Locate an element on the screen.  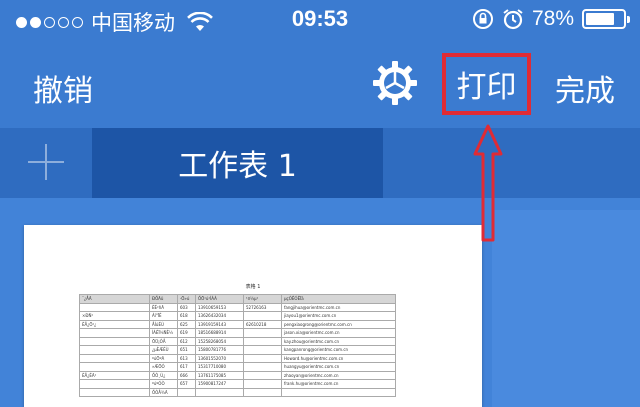
table-row: ÕÔÅ¾Ã is located at coordinates (237, 392).